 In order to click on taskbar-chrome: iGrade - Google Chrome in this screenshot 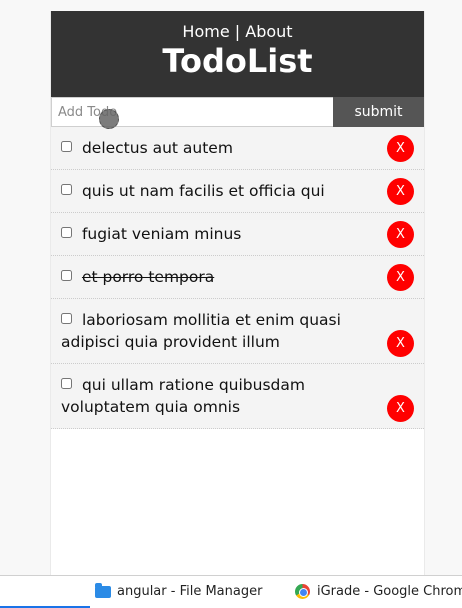, I will do `click(378, 591)`.